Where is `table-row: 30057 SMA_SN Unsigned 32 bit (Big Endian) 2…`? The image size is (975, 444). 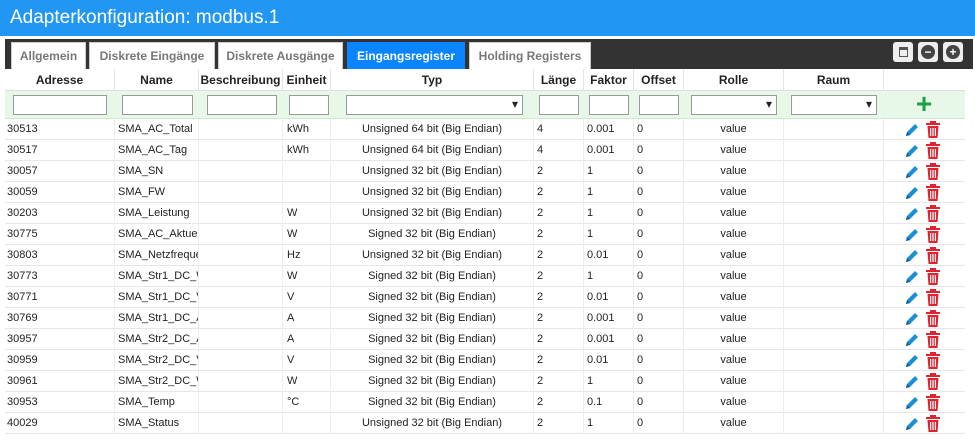 table-row: 30057 SMA_SN Unsigned 32 bit (Big Endian) 2… is located at coordinates (485, 171).